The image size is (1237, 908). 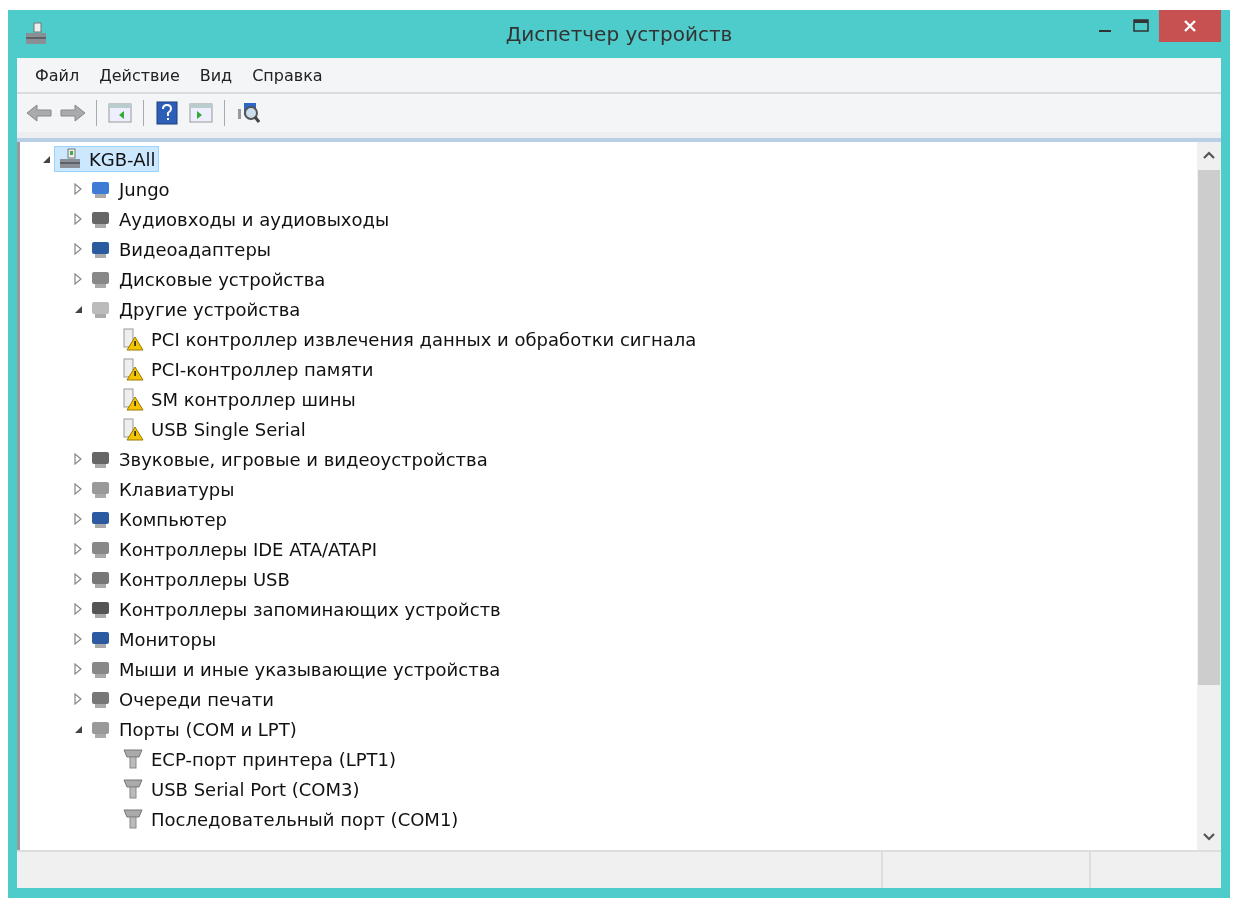 I want to click on menu-item: Файл, so click(x=57, y=75).